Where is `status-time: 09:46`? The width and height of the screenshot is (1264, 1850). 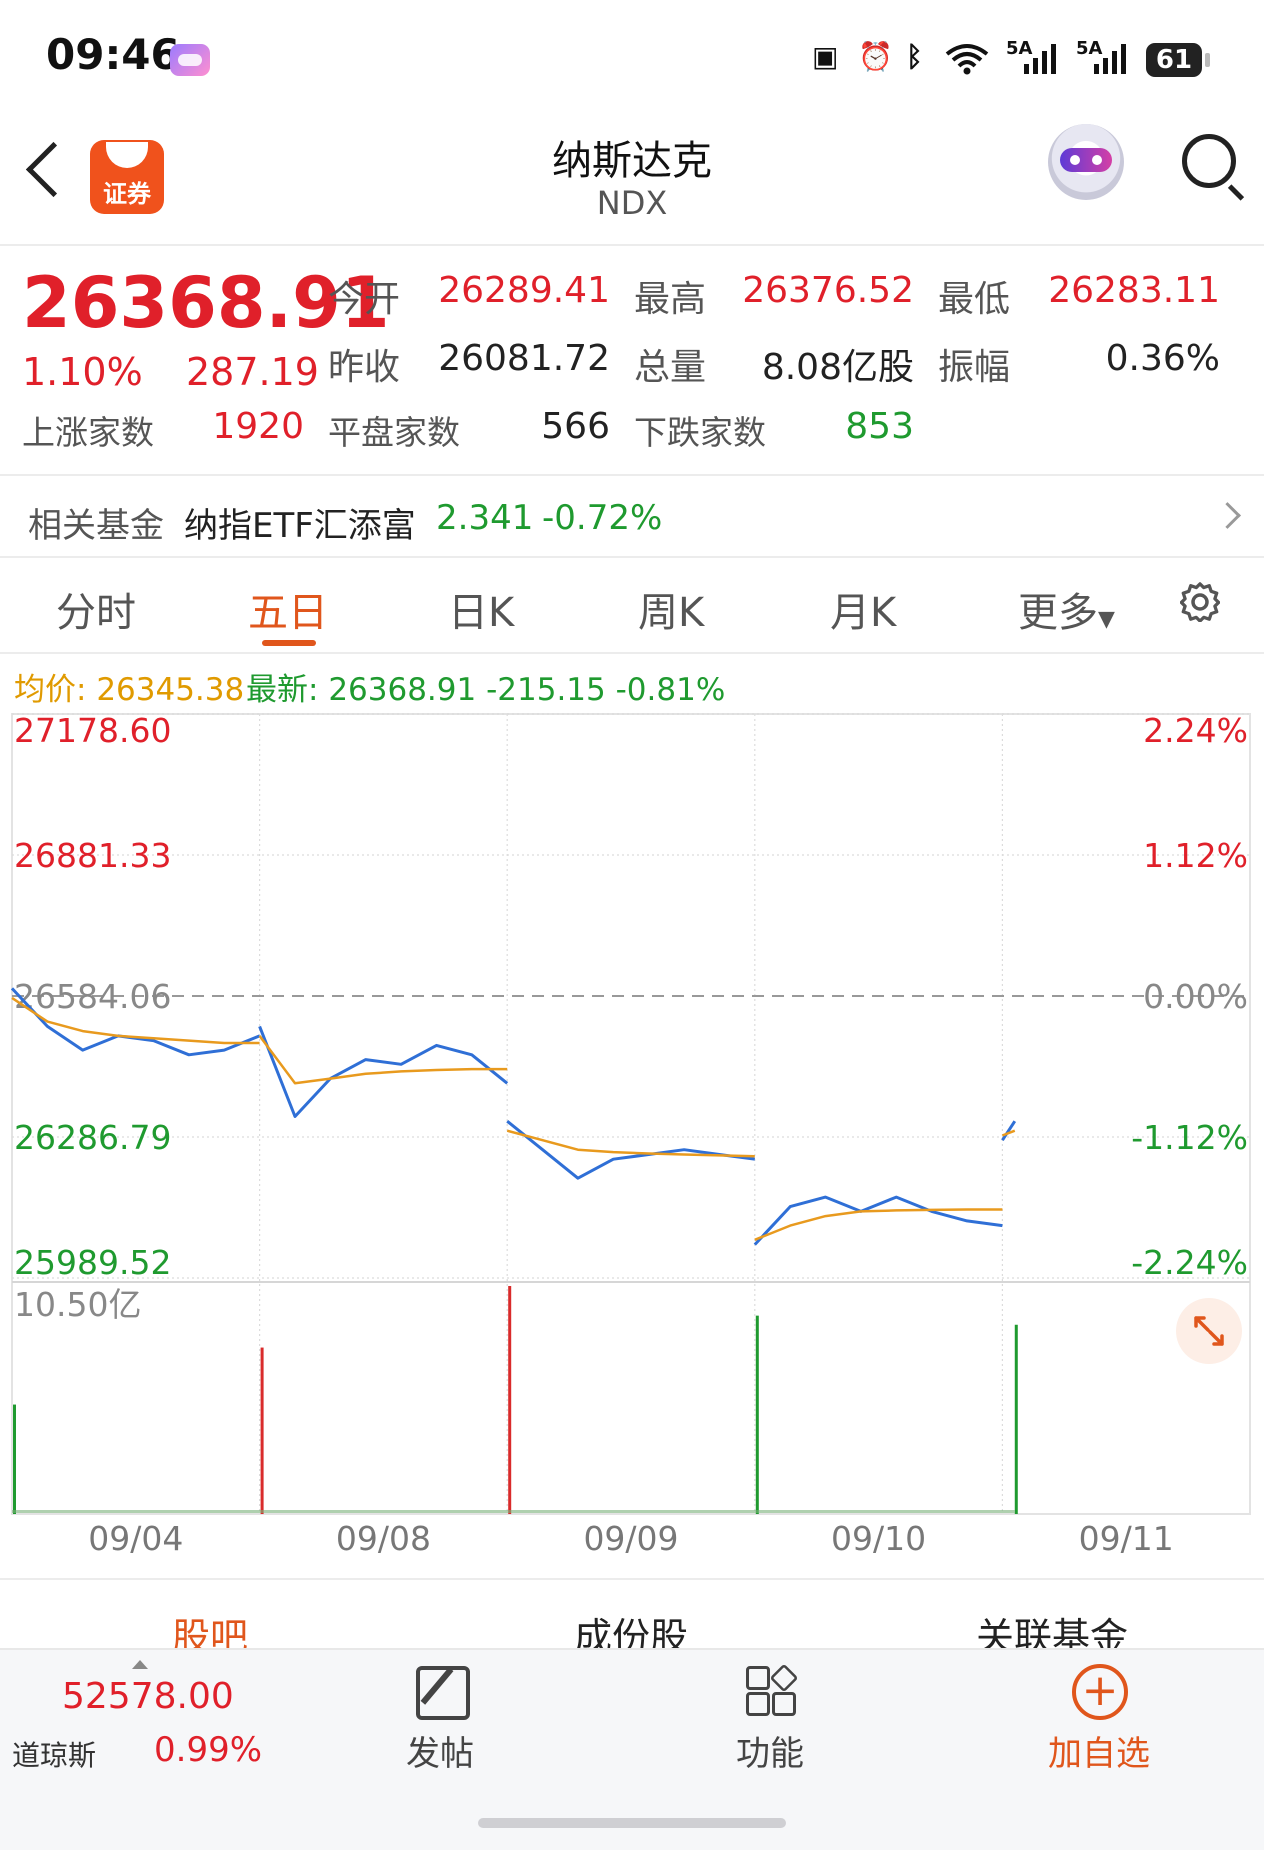
status-time: 09:46 is located at coordinates (113, 54).